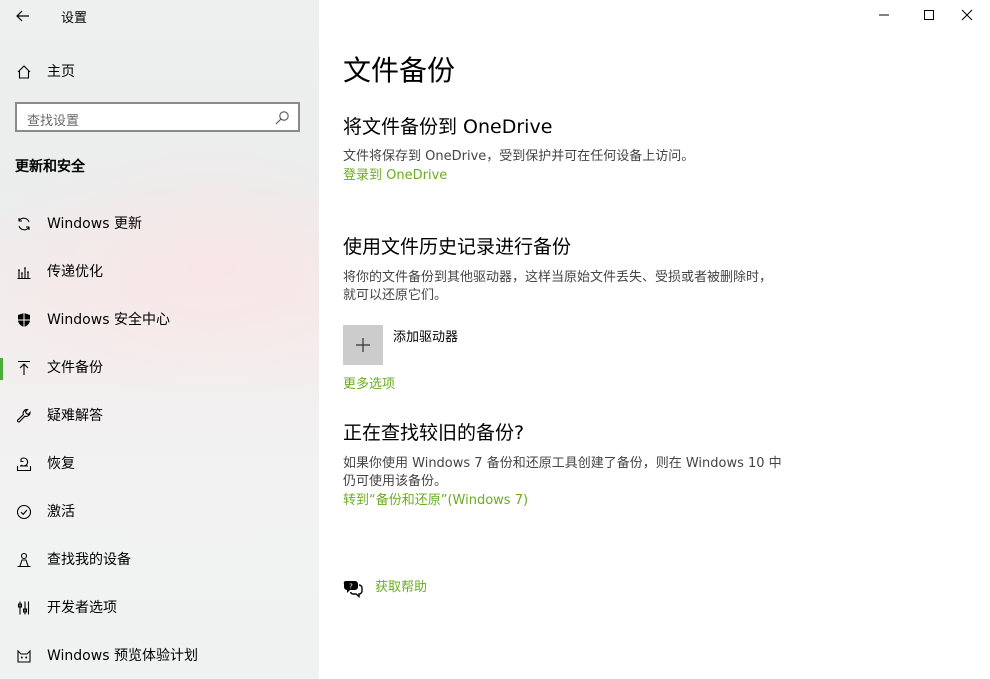 This screenshot has height=679, width=990. What do you see at coordinates (82, 608) in the screenshot?
I see `sidebar-item-label: 开发者选项` at bounding box center [82, 608].